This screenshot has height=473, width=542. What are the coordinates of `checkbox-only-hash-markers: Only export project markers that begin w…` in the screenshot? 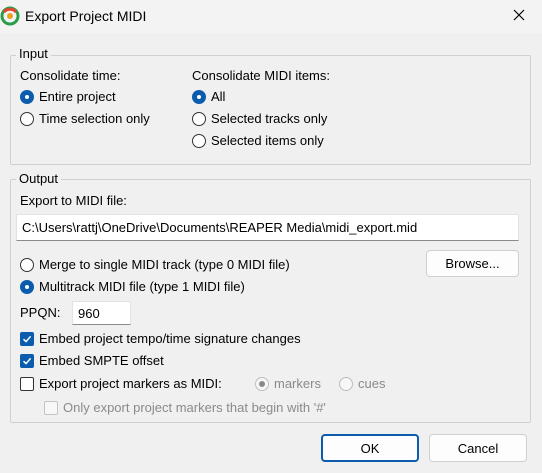 It's located at (185, 407).